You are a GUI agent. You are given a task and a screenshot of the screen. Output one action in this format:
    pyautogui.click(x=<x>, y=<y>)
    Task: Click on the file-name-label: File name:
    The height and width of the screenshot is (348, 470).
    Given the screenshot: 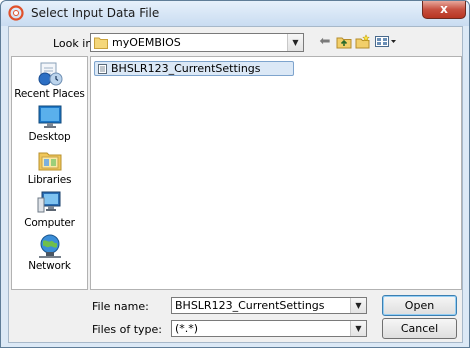 What is the action you would take?
    pyautogui.click(x=120, y=306)
    